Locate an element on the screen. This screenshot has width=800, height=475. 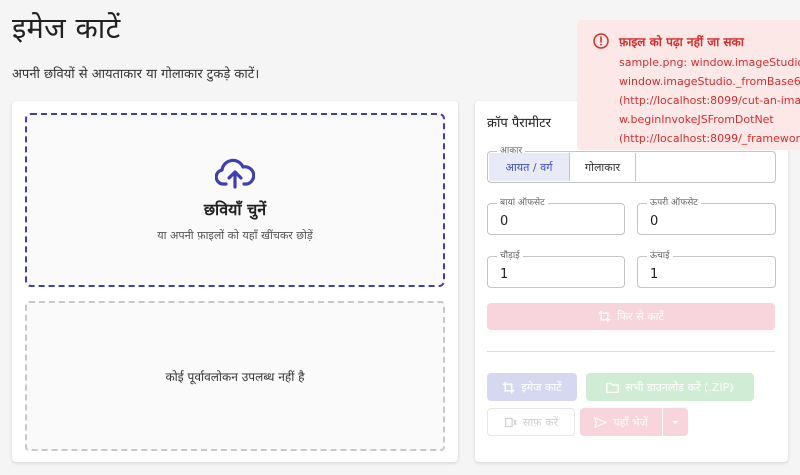
toast-line: (http://localhost:8099/_framework/ is located at coordinates (709, 138).